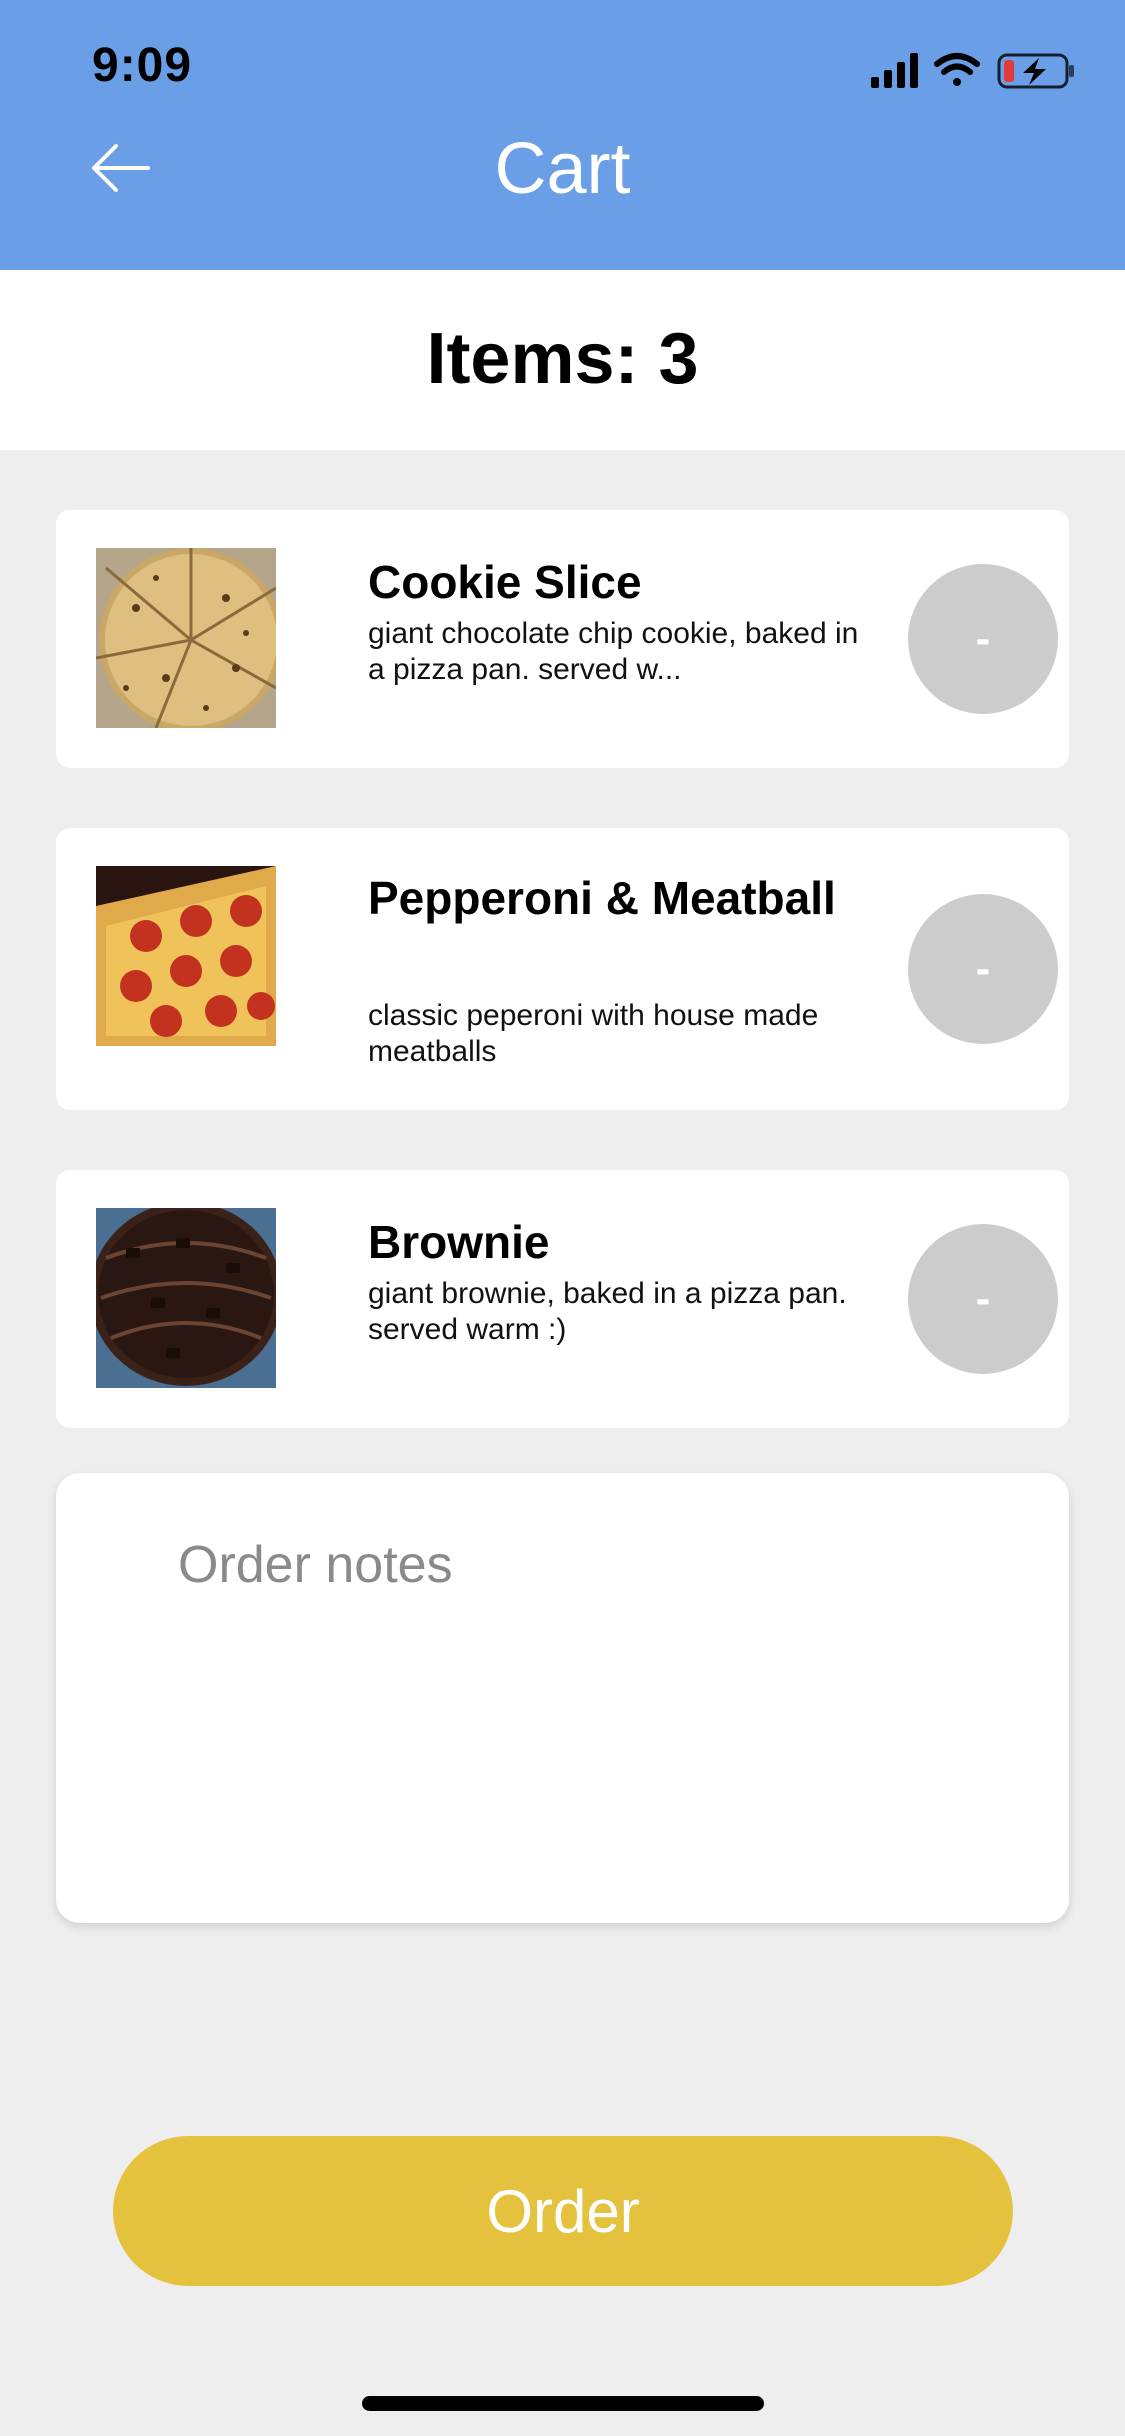 The width and height of the screenshot is (1125, 2436). I want to click on brownie-pizza-photo, so click(186, 1298).